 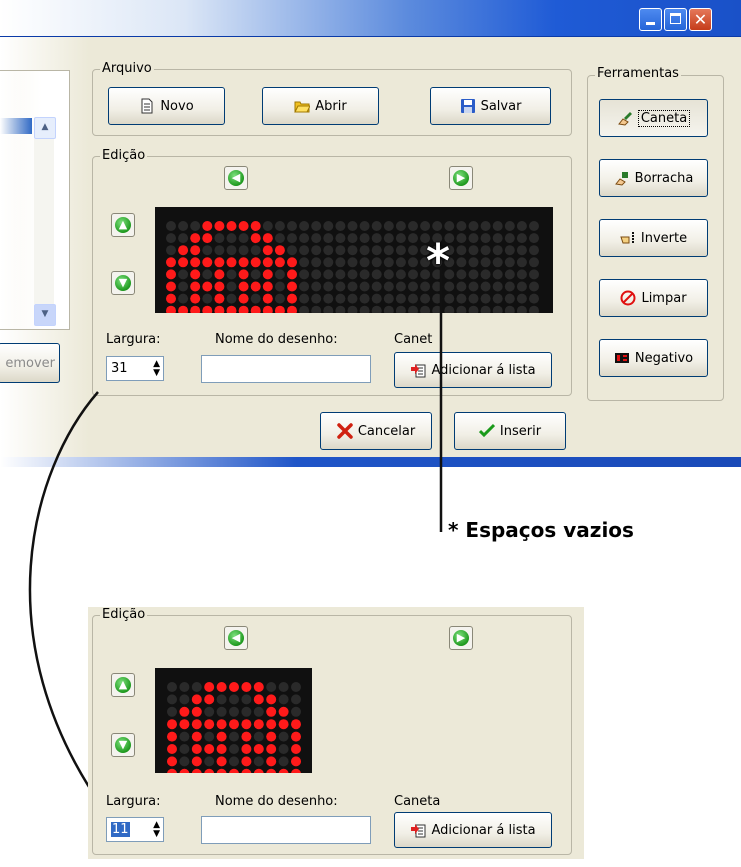 What do you see at coordinates (286, 830) in the screenshot?
I see `detail-nome-desenho-input` at bounding box center [286, 830].